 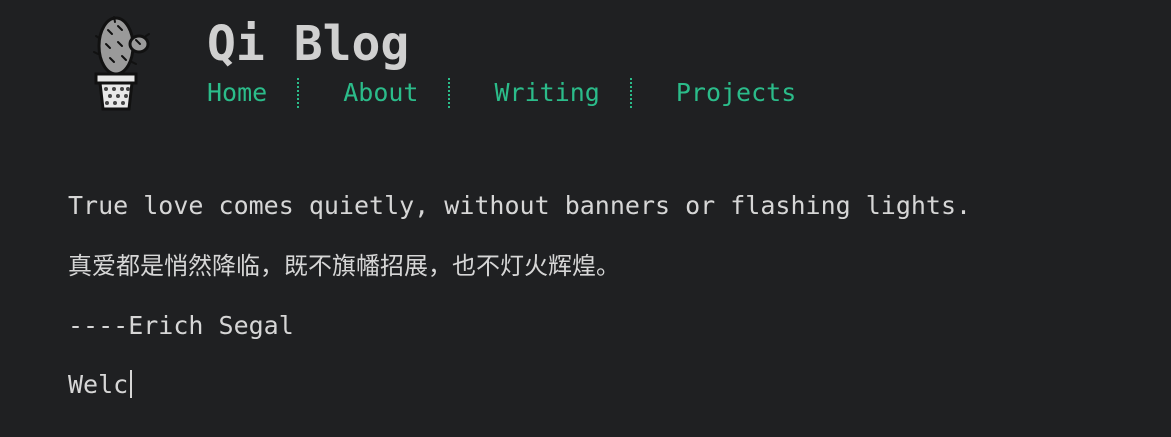 What do you see at coordinates (237, 93) in the screenshot?
I see `nav-home-link: Home` at bounding box center [237, 93].